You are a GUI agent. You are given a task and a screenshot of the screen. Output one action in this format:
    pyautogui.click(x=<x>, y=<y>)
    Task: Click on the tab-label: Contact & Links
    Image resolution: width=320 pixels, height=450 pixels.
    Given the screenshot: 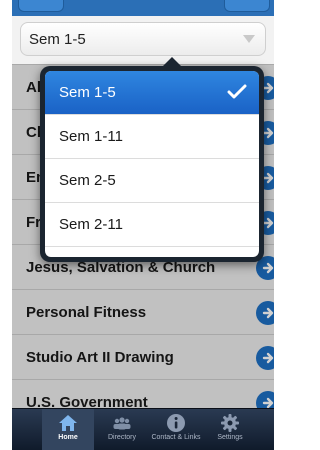 What is the action you would take?
    pyautogui.click(x=176, y=437)
    